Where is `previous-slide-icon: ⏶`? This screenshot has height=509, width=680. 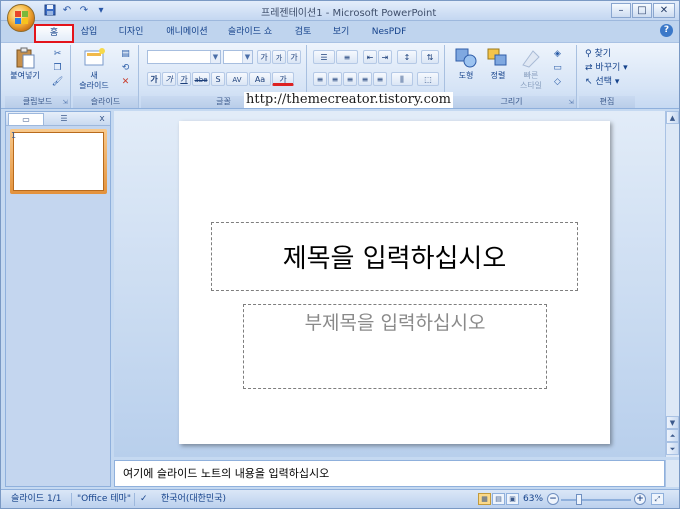
previous-slide-icon: ⏶ is located at coordinates (672, 435).